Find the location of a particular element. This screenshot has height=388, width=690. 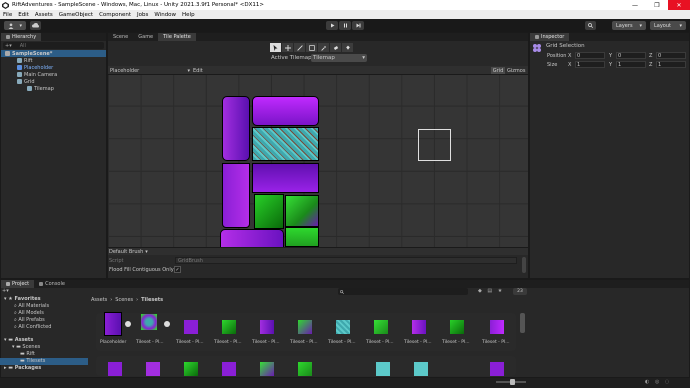

edit-button: Edit is located at coordinates (201, 70).